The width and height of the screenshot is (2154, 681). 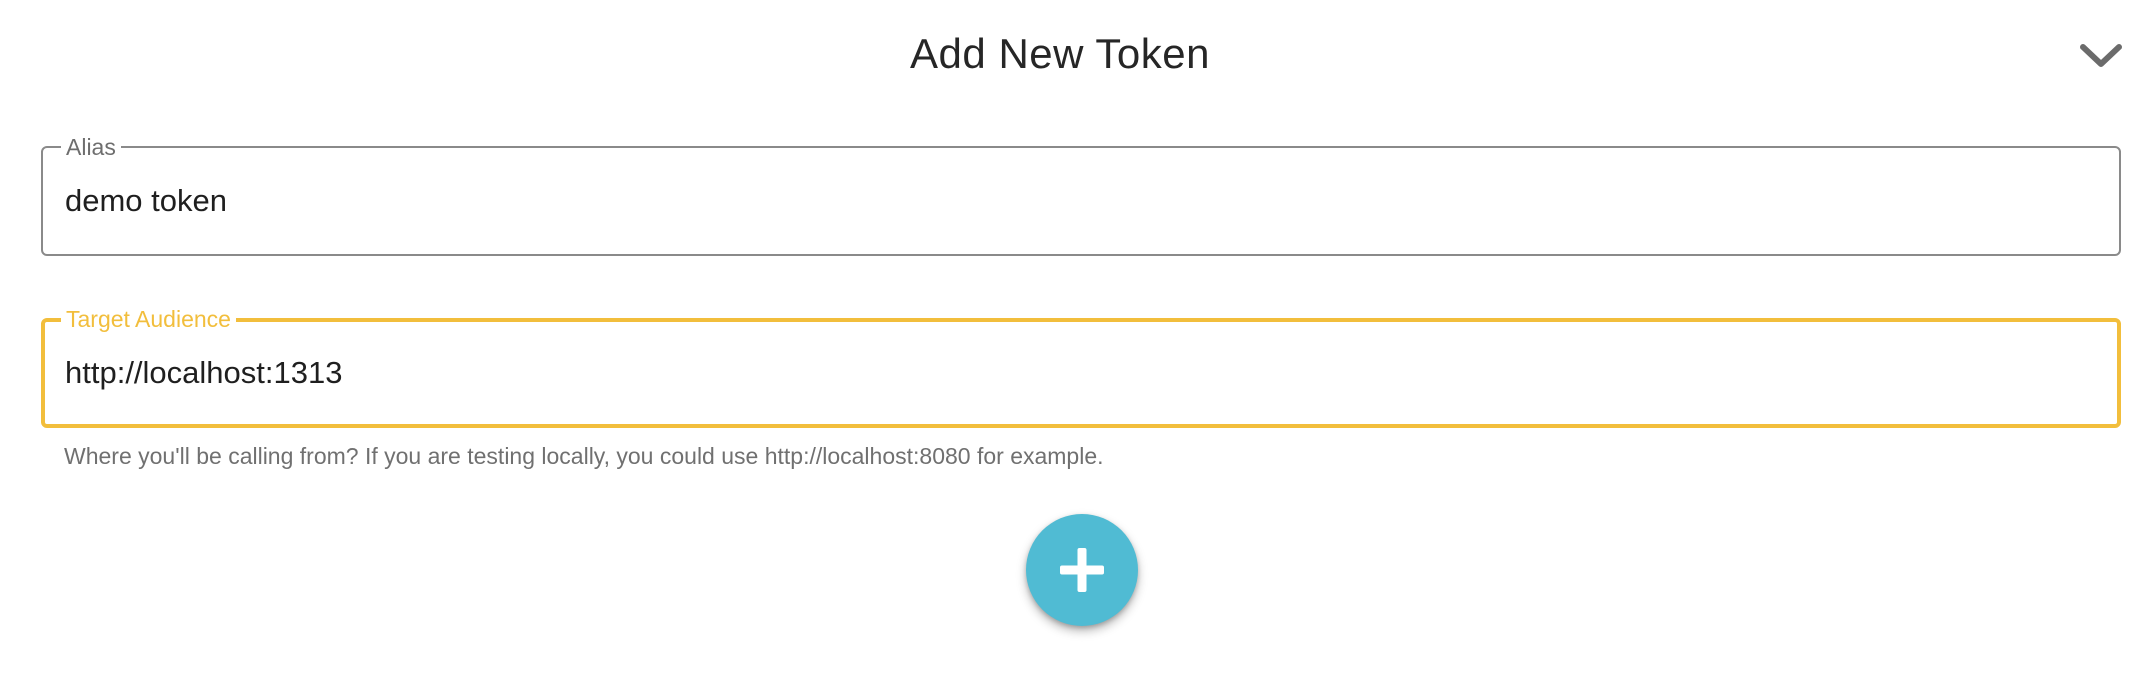 What do you see at coordinates (1060, 53) in the screenshot?
I see `panel-title: Add New Token` at bounding box center [1060, 53].